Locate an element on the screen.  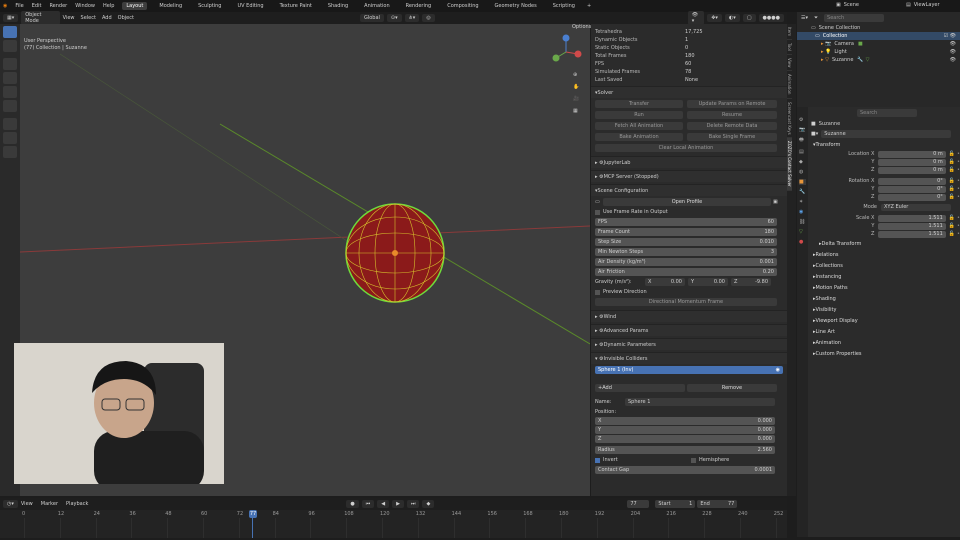
mcp-server-panel-header: ▸ ⚙ MCP Server (Stopped) is located at coordinates (689, 176).